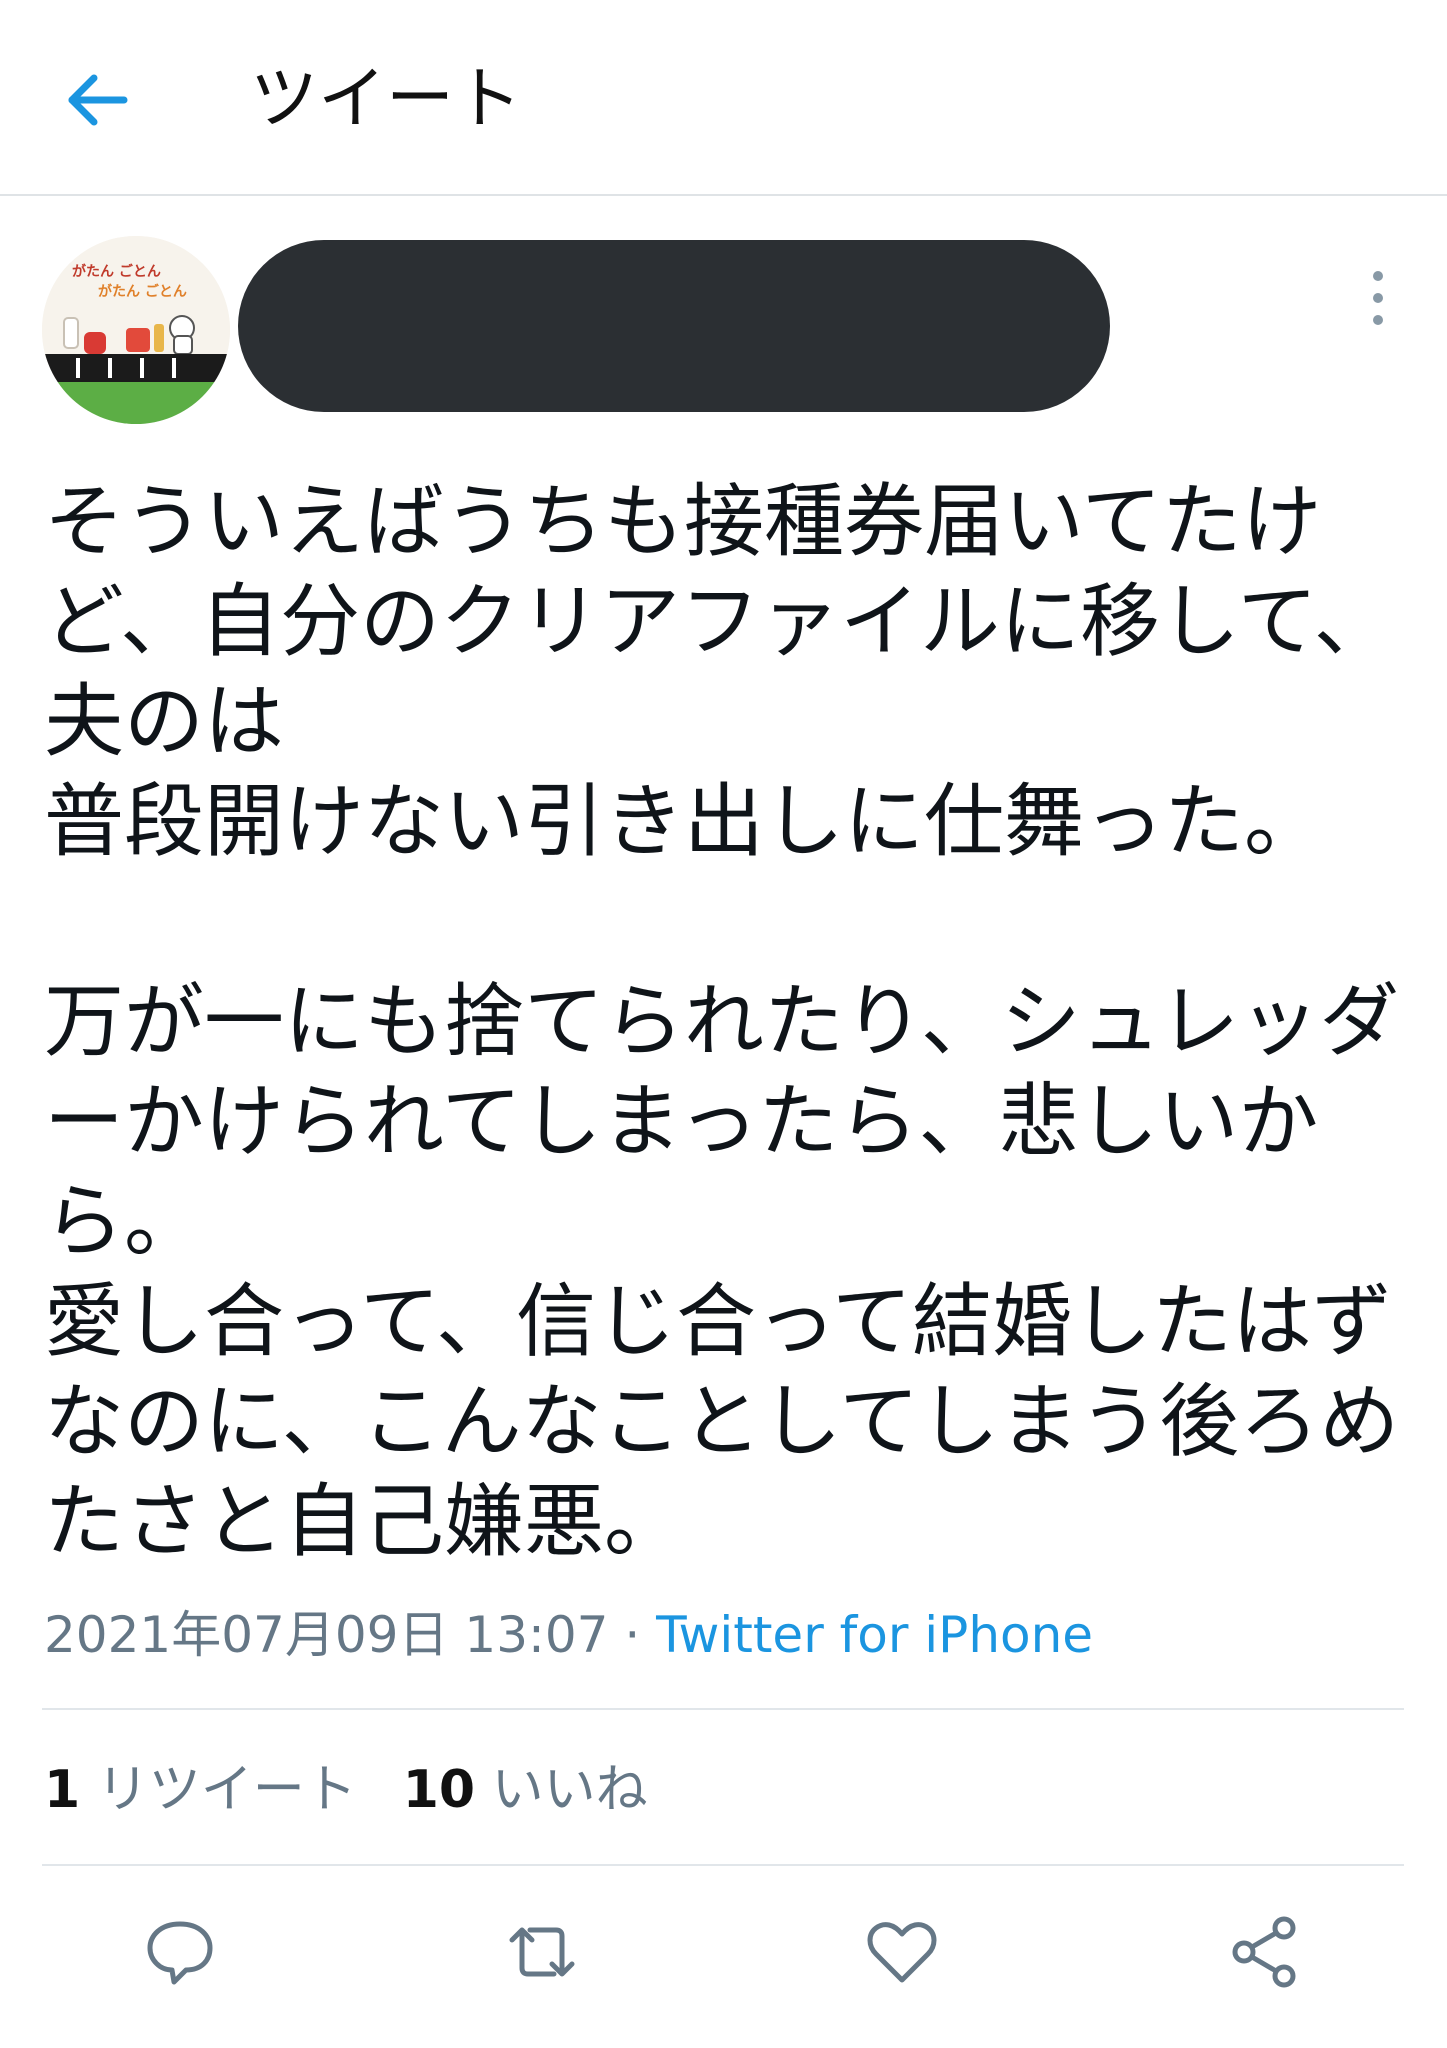 The height and width of the screenshot is (2048, 1447). What do you see at coordinates (62, 1790) in the screenshot?
I see `retweet-count: 1` at bounding box center [62, 1790].